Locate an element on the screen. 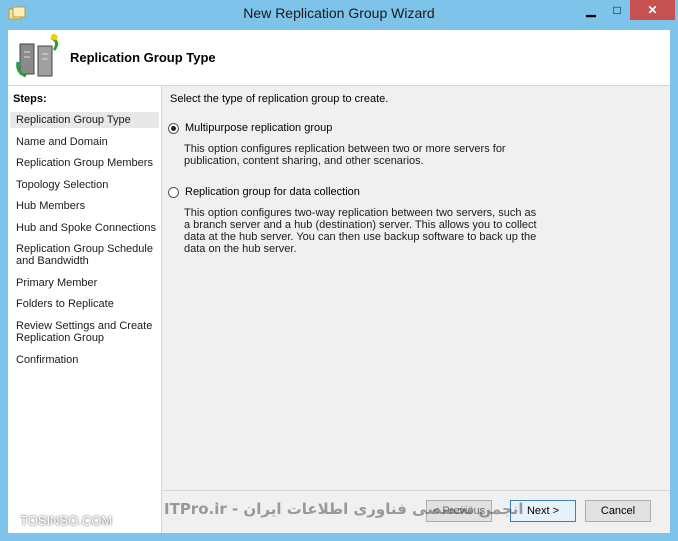 The height and width of the screenshot is (541, 678). cancel-button: Cancel is located at coordinates (618, 511).